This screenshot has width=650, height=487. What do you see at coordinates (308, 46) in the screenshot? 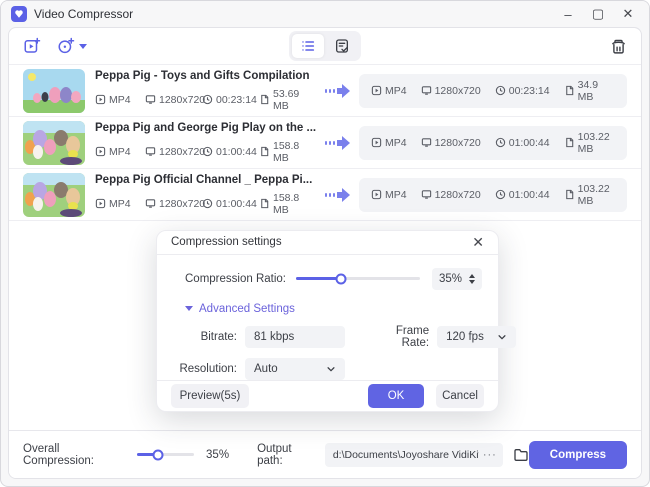
I see `list-view-button` at bounding box center [308, 46].